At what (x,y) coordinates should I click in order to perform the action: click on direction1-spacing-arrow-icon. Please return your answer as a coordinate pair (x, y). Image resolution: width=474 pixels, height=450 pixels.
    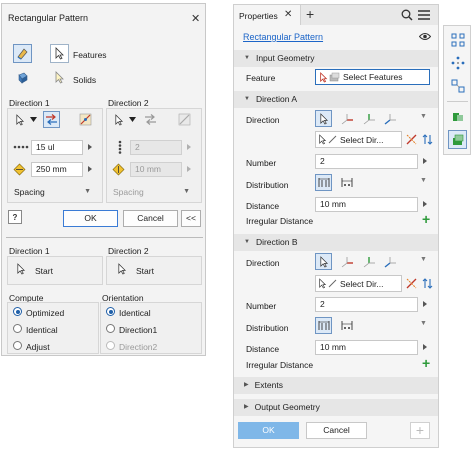
    Looking at the image, I should click on (90, 169).